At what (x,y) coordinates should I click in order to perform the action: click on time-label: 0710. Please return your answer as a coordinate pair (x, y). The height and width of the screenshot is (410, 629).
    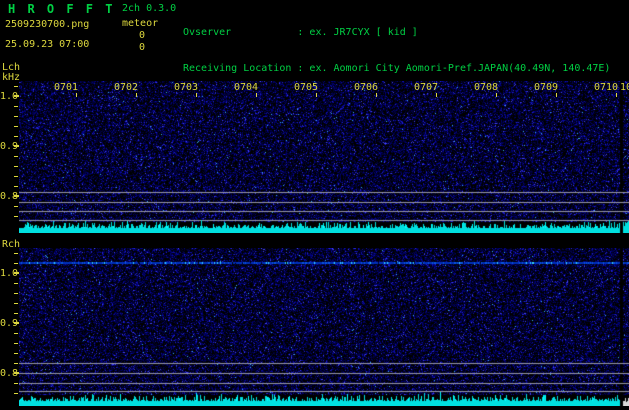
    Looking at the image, I should click on (606, 87).